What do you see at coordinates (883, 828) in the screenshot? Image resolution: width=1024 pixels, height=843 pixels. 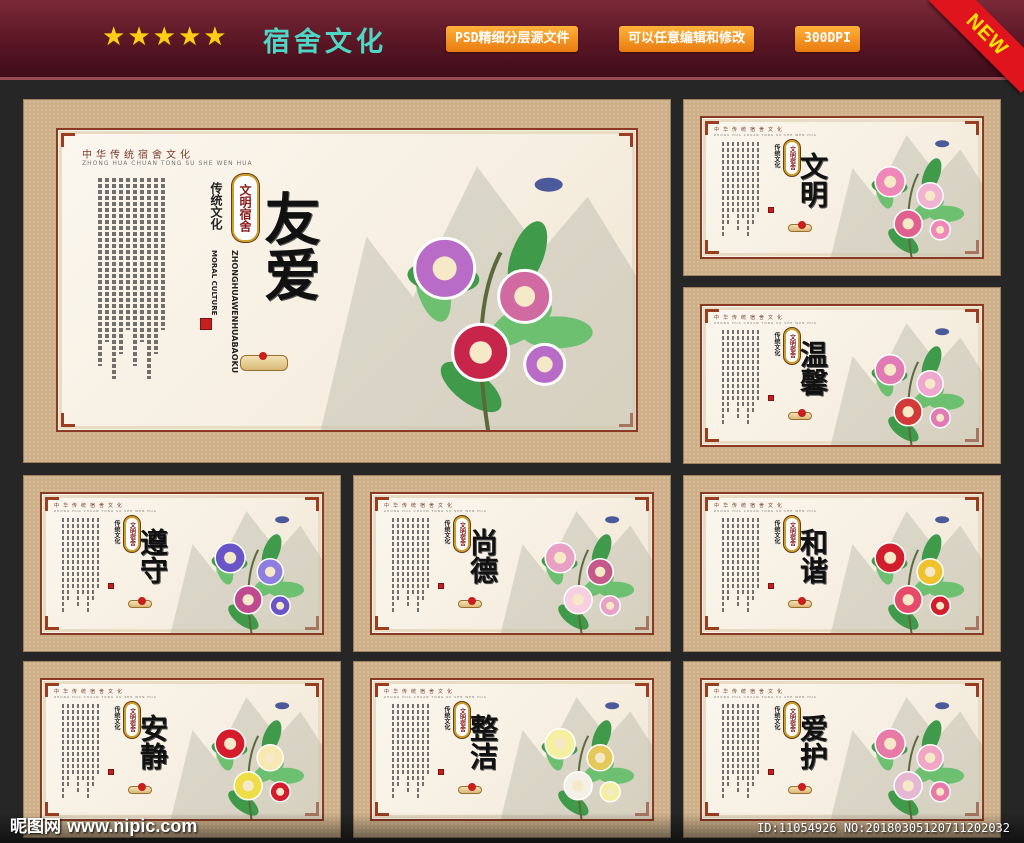 I see `watermark-id: ID:11054926 NO:20180305120711202032` at bounding box center [883, 828].